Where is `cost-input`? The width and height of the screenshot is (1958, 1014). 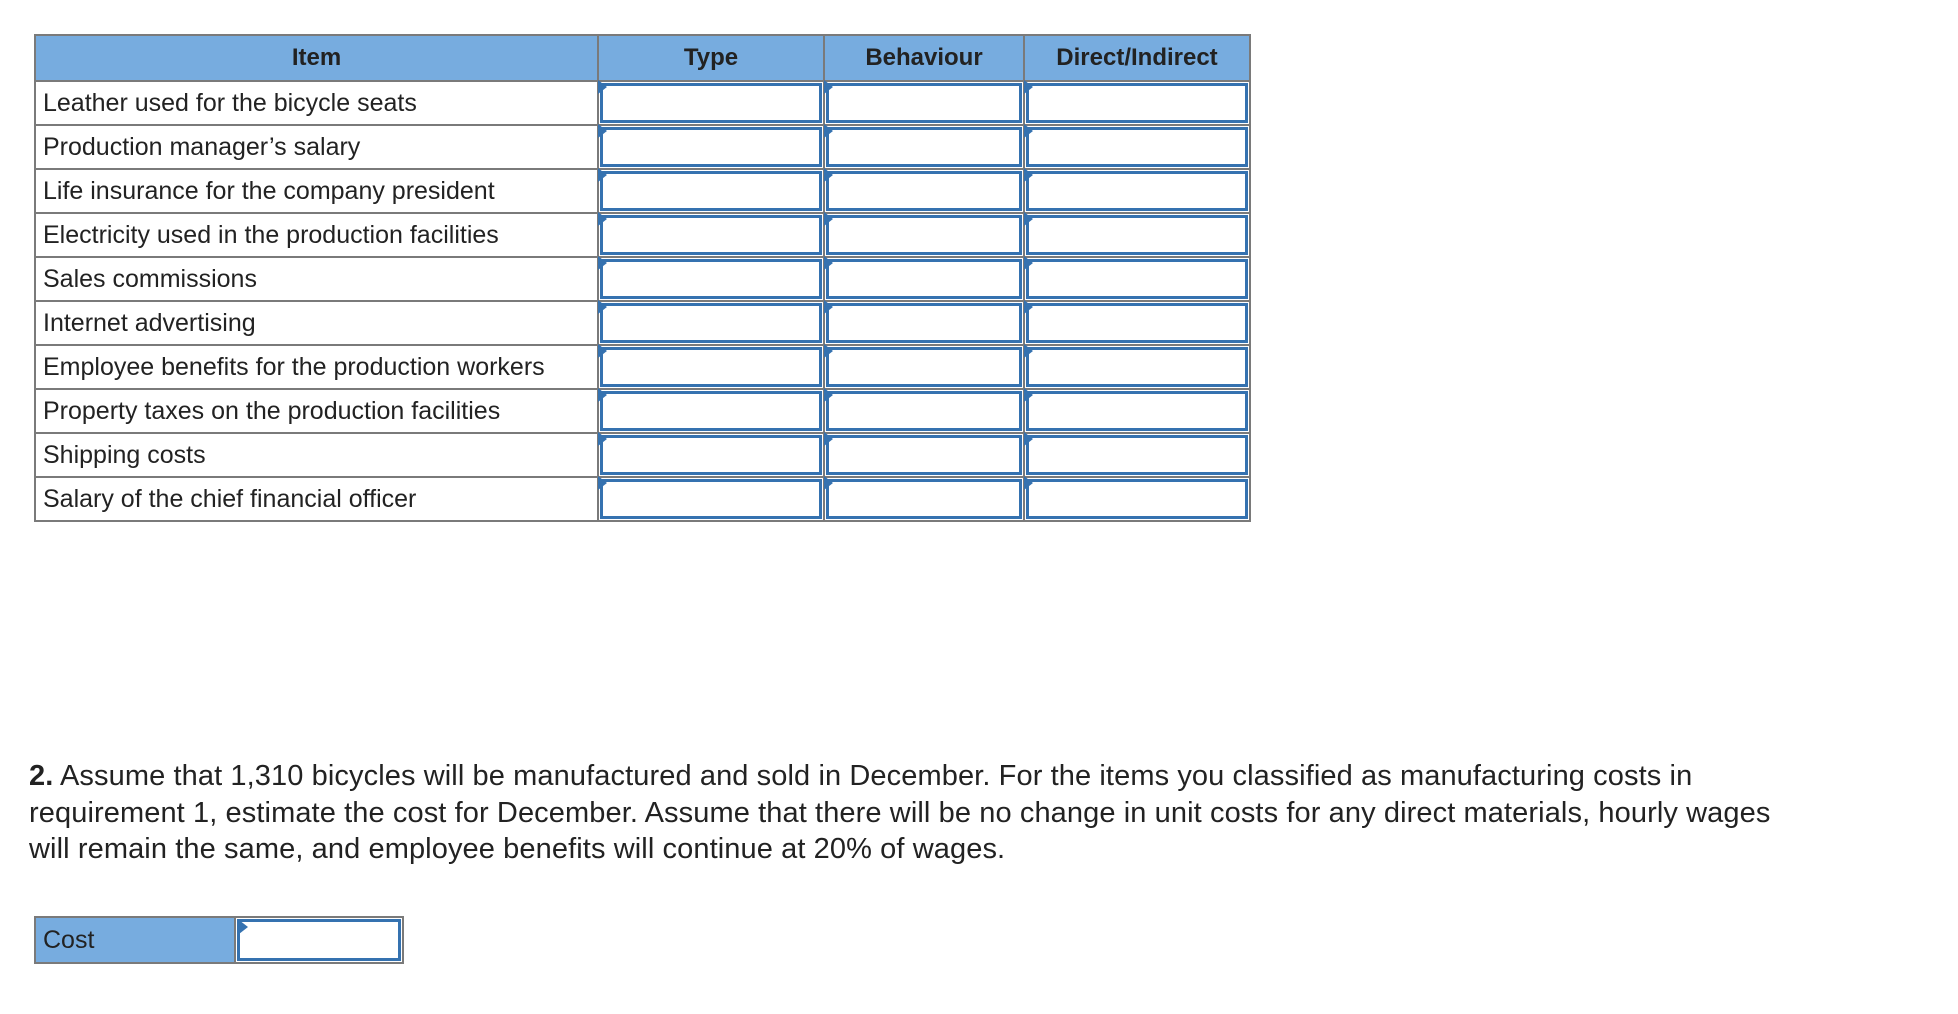
cost-input is located at coordinates (319, 940).